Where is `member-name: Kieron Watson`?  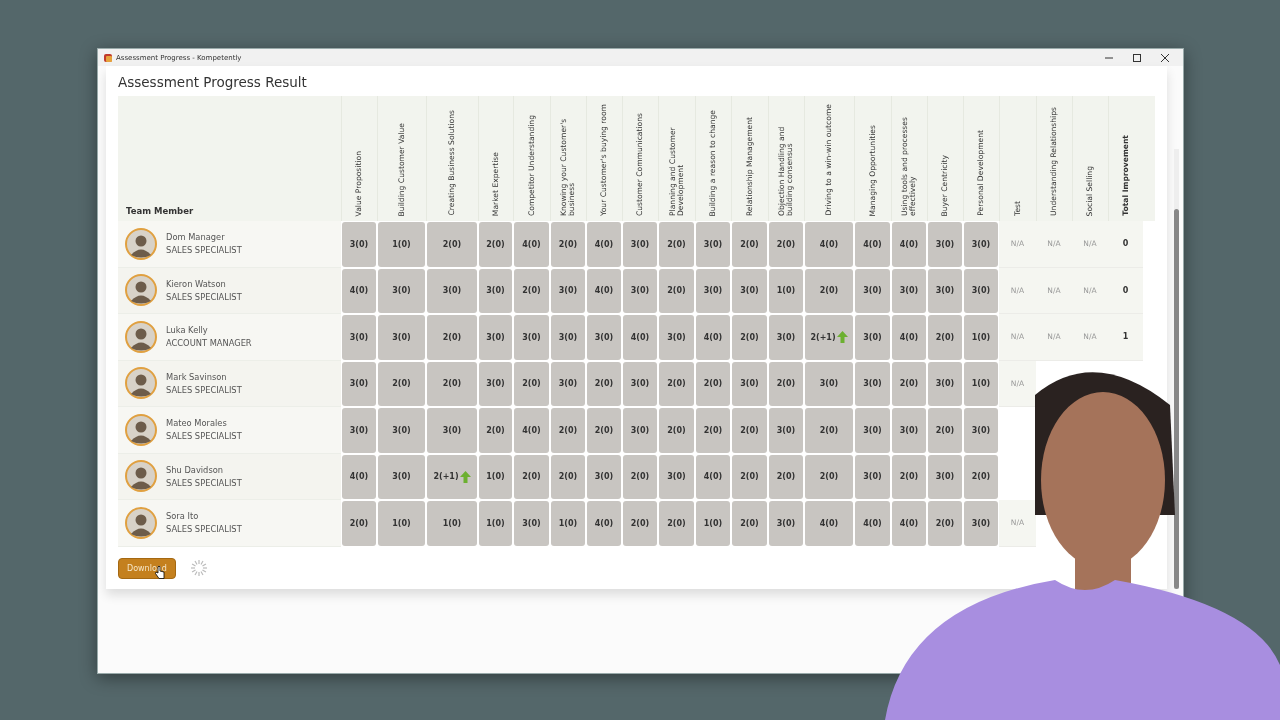
member-name: Kieron Watson is located at coordinates (196, 283).